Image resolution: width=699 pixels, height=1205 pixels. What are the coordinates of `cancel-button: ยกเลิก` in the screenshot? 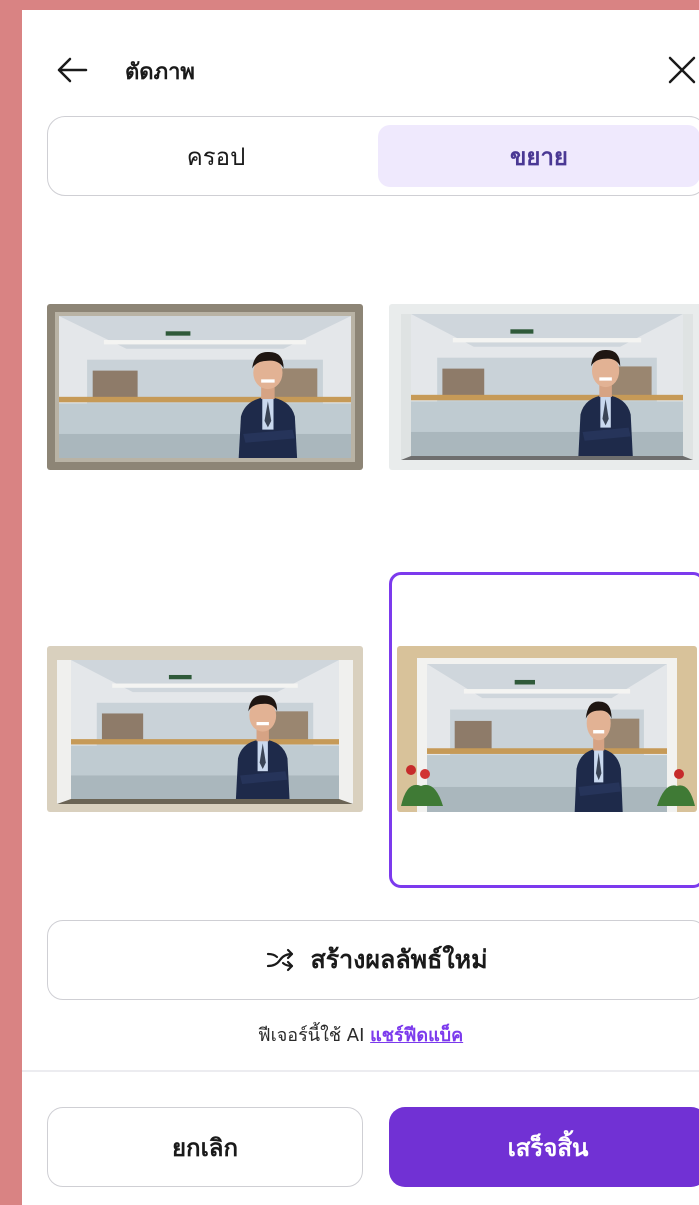 It's located at (205, 1147).